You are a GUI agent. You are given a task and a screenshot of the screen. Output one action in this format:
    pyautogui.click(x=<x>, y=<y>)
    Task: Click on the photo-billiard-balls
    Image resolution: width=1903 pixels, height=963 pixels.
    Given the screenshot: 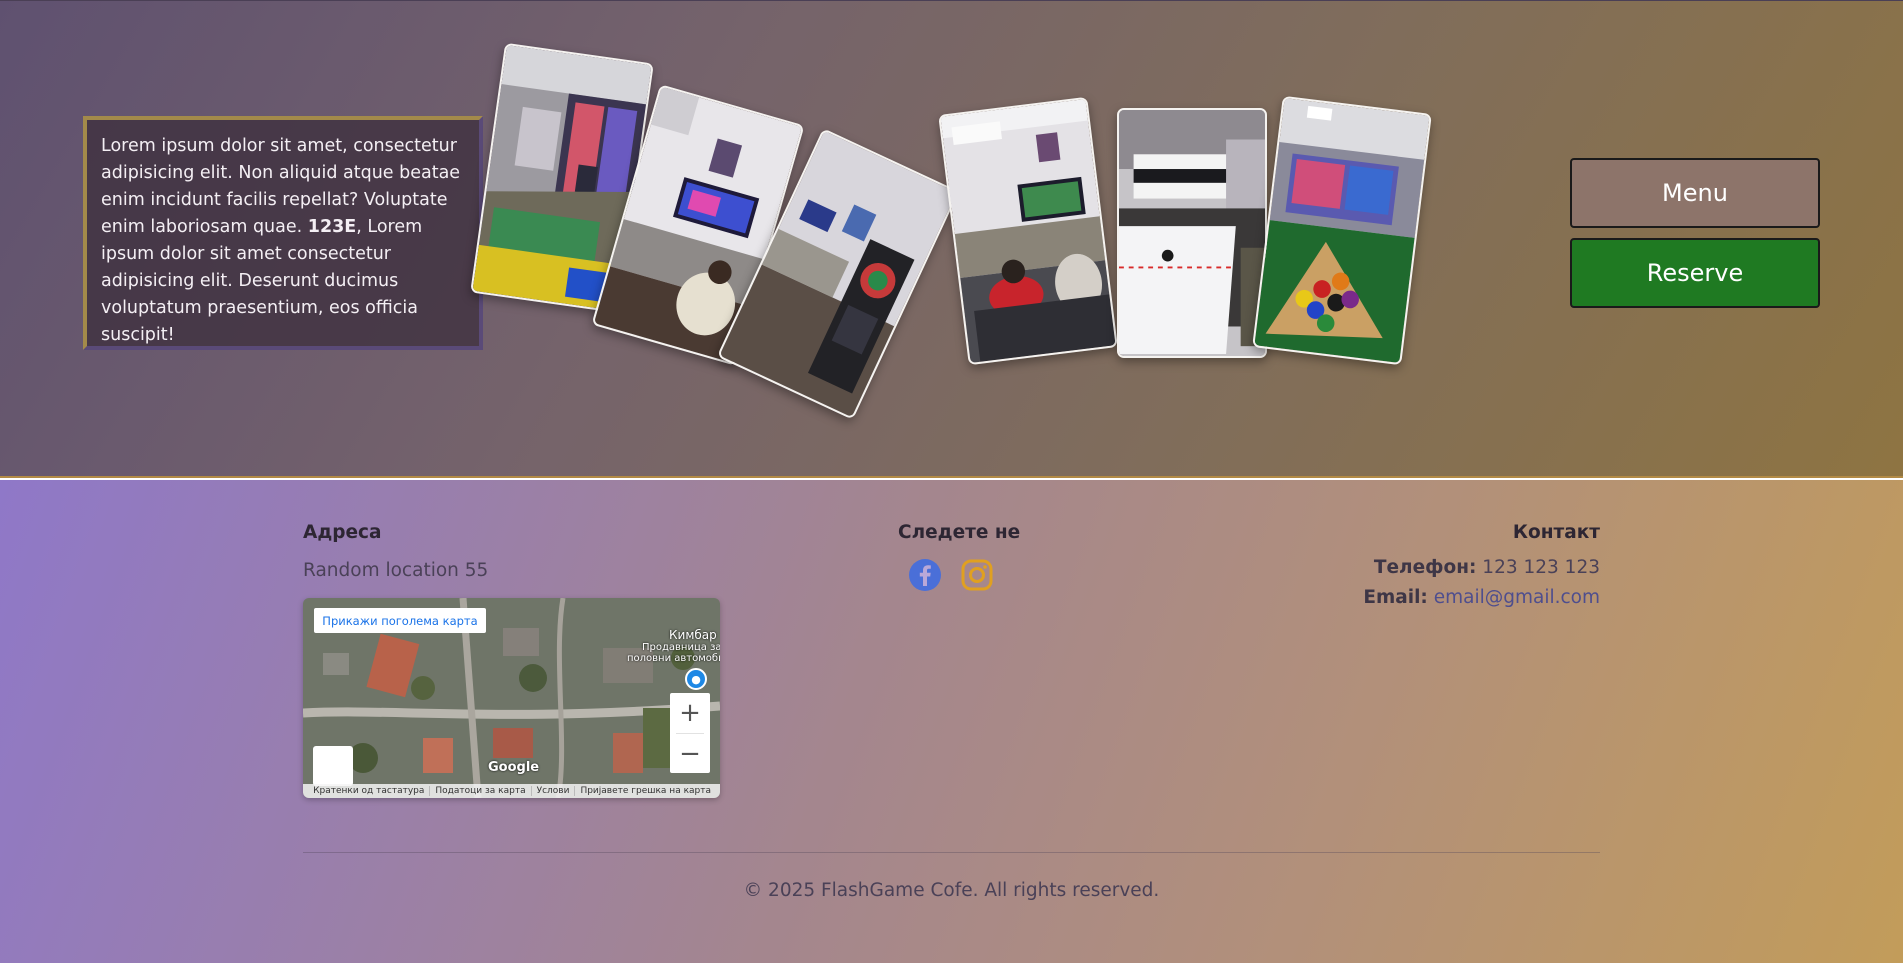 What is the action you would take?
    pyautogui.click(x=1342, y=230)
    